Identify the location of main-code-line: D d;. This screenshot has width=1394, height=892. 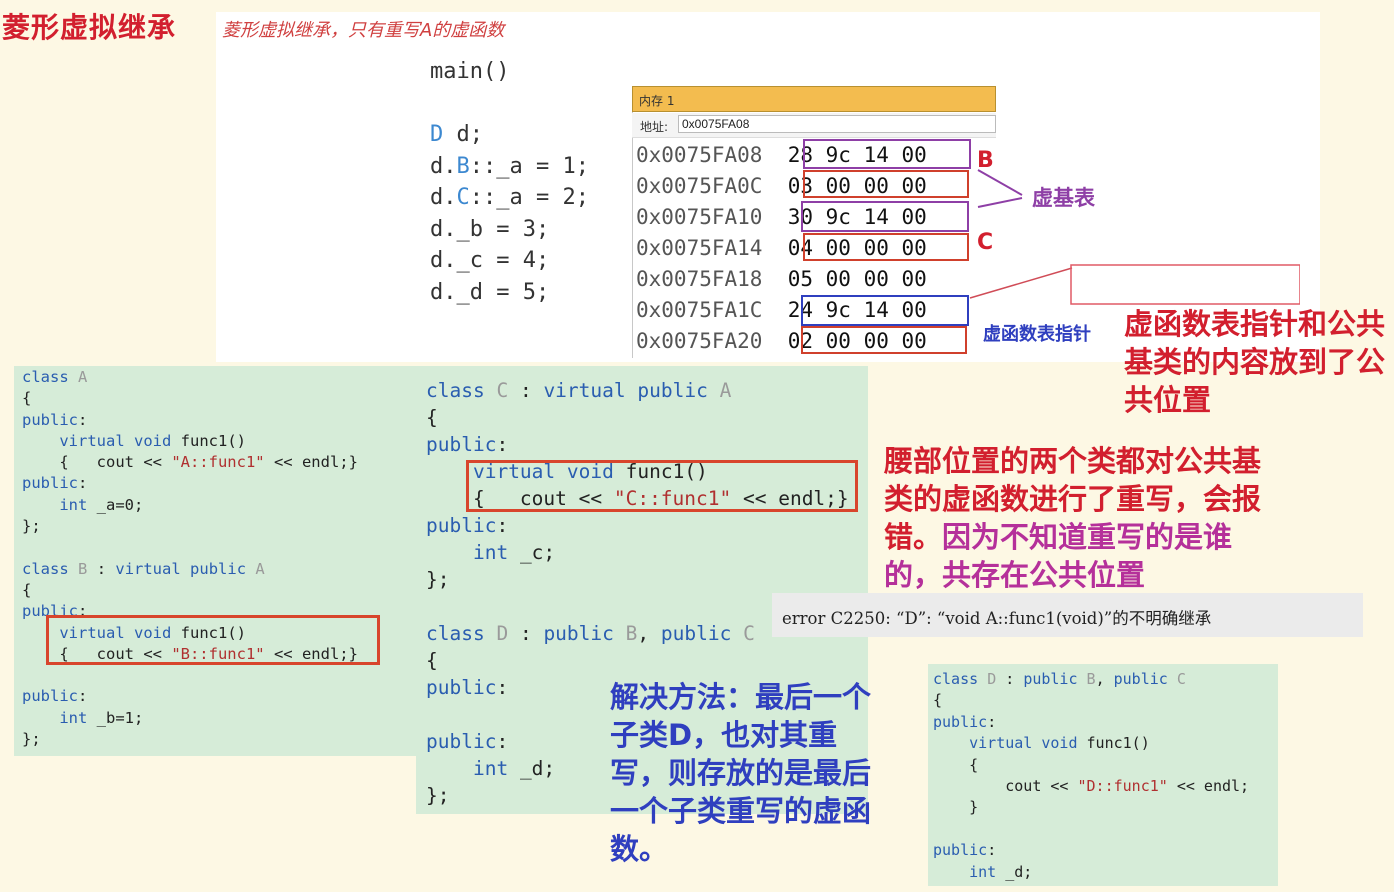
(456, 134).